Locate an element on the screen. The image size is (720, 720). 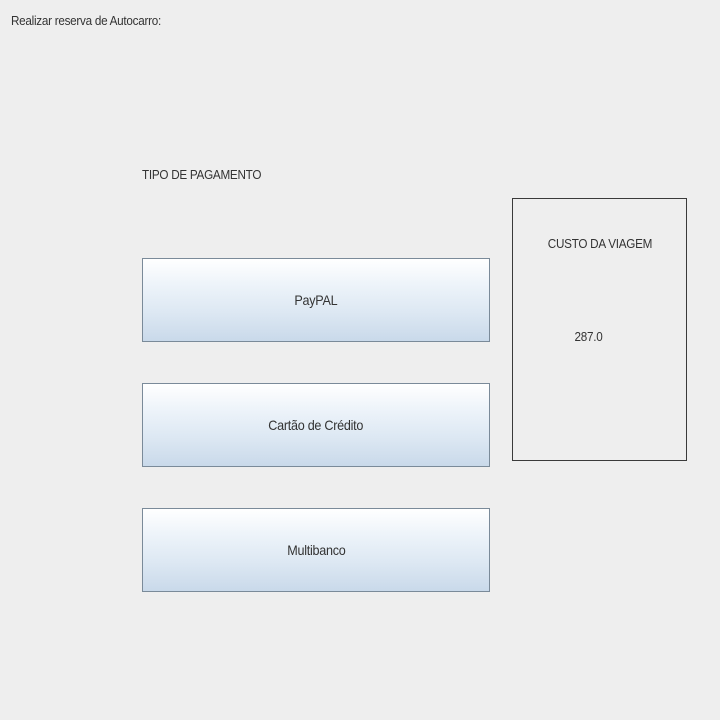
window-title: Realizar reserva de Autocarro: is located at coordinates (86, 20).